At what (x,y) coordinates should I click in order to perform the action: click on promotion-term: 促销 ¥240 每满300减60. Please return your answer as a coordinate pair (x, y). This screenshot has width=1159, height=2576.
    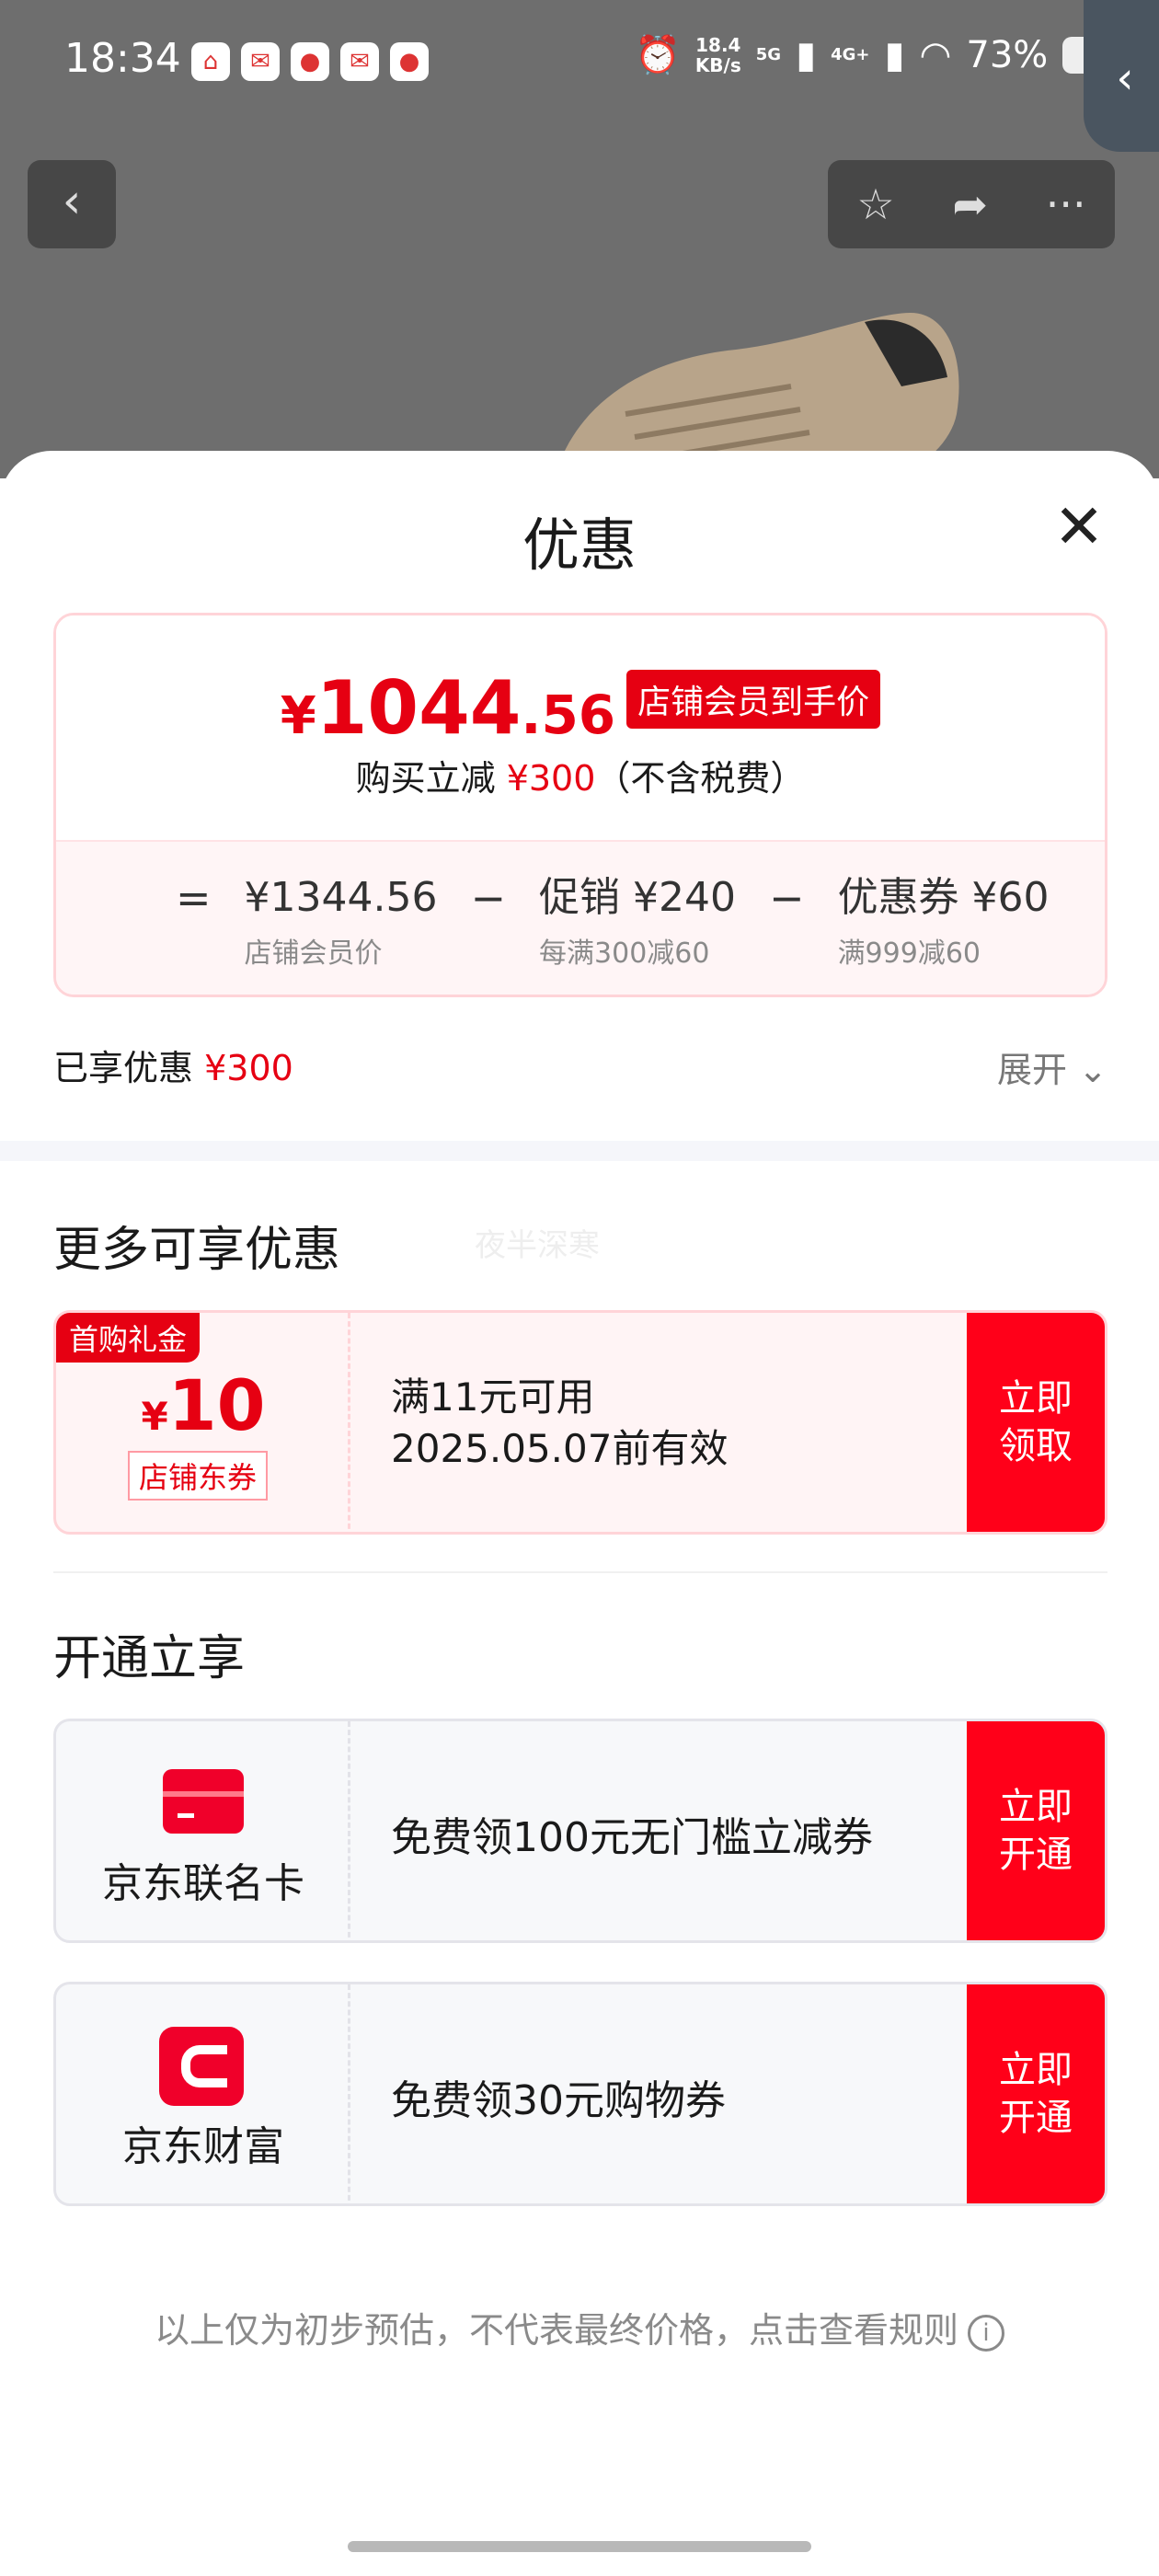
    Looking at the image, I should click on (638, 922).